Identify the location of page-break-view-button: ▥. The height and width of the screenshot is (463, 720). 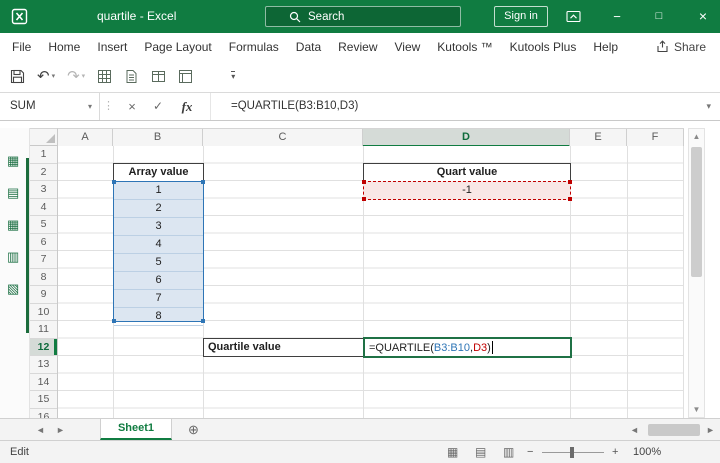
(508, 452).